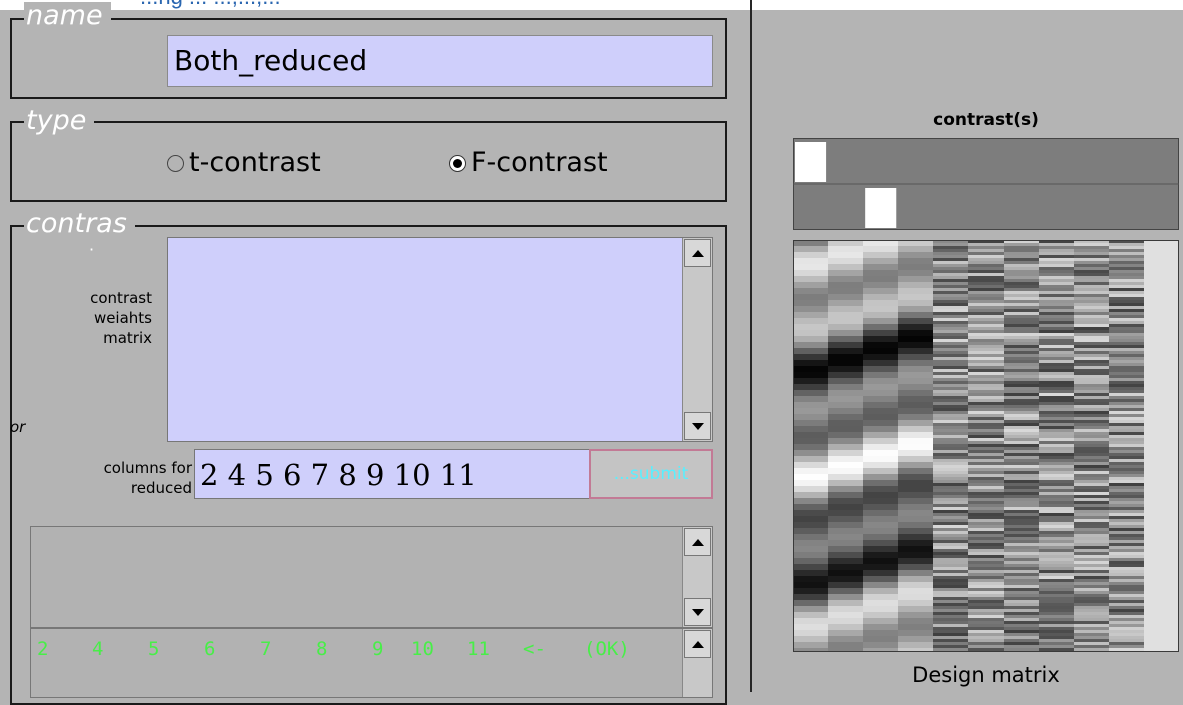 This screenshot has width=1183, height=705. Describe the element at coordinates (697, 577) in the screenshot. I see `message-scrollbar` at that location.